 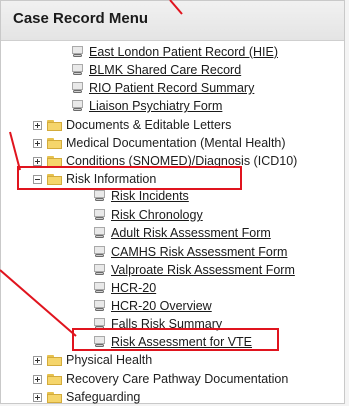 I want to click on menu-item-label: RIO Patient Record Summary, so click(x=172, y=88).